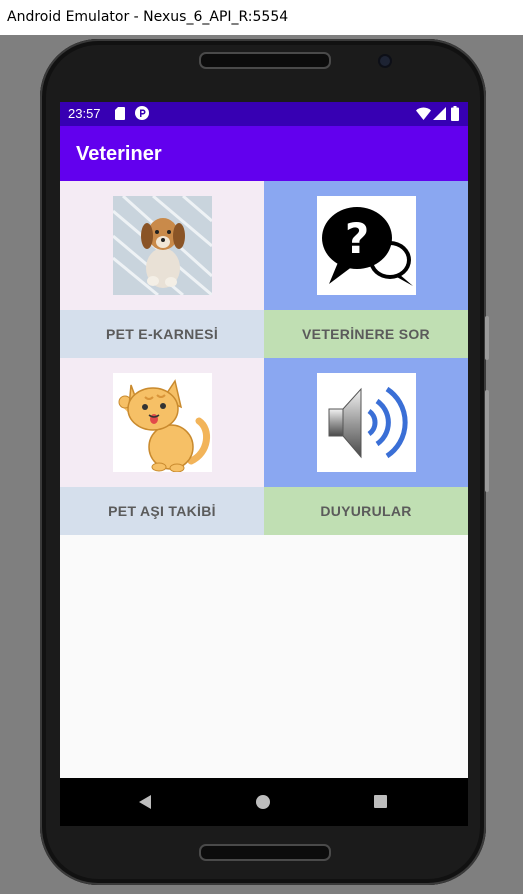  I want to click on question-speech-bubbles-image: ?, so click(366, 245).